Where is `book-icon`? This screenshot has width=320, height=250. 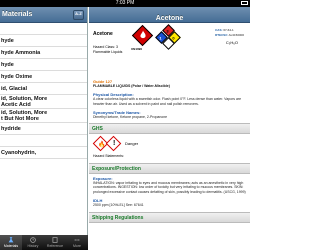
book-icon is located at coordinates (55, 240).